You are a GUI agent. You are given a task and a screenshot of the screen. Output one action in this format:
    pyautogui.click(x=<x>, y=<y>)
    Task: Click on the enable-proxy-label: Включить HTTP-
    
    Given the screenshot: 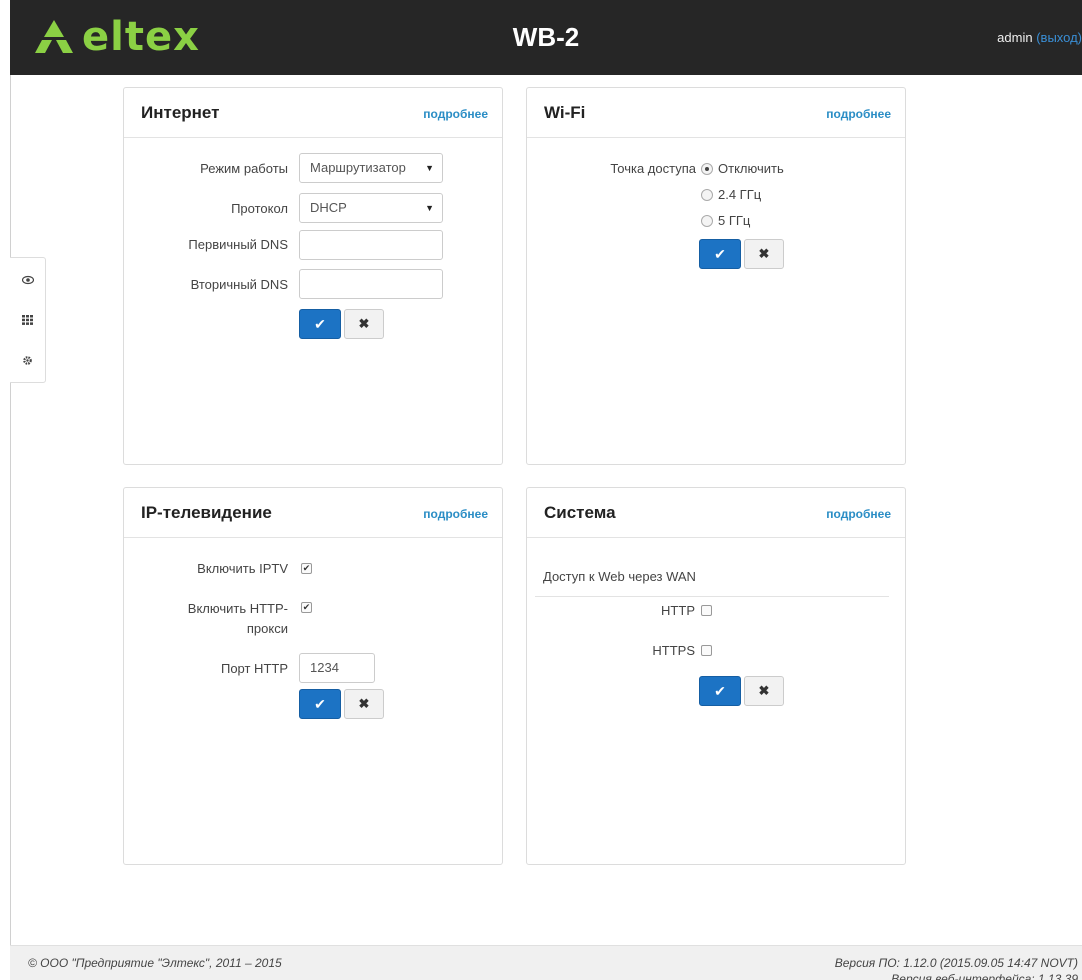 What is the action you would take?
    pyautogui.click(x=237, y=608)
    